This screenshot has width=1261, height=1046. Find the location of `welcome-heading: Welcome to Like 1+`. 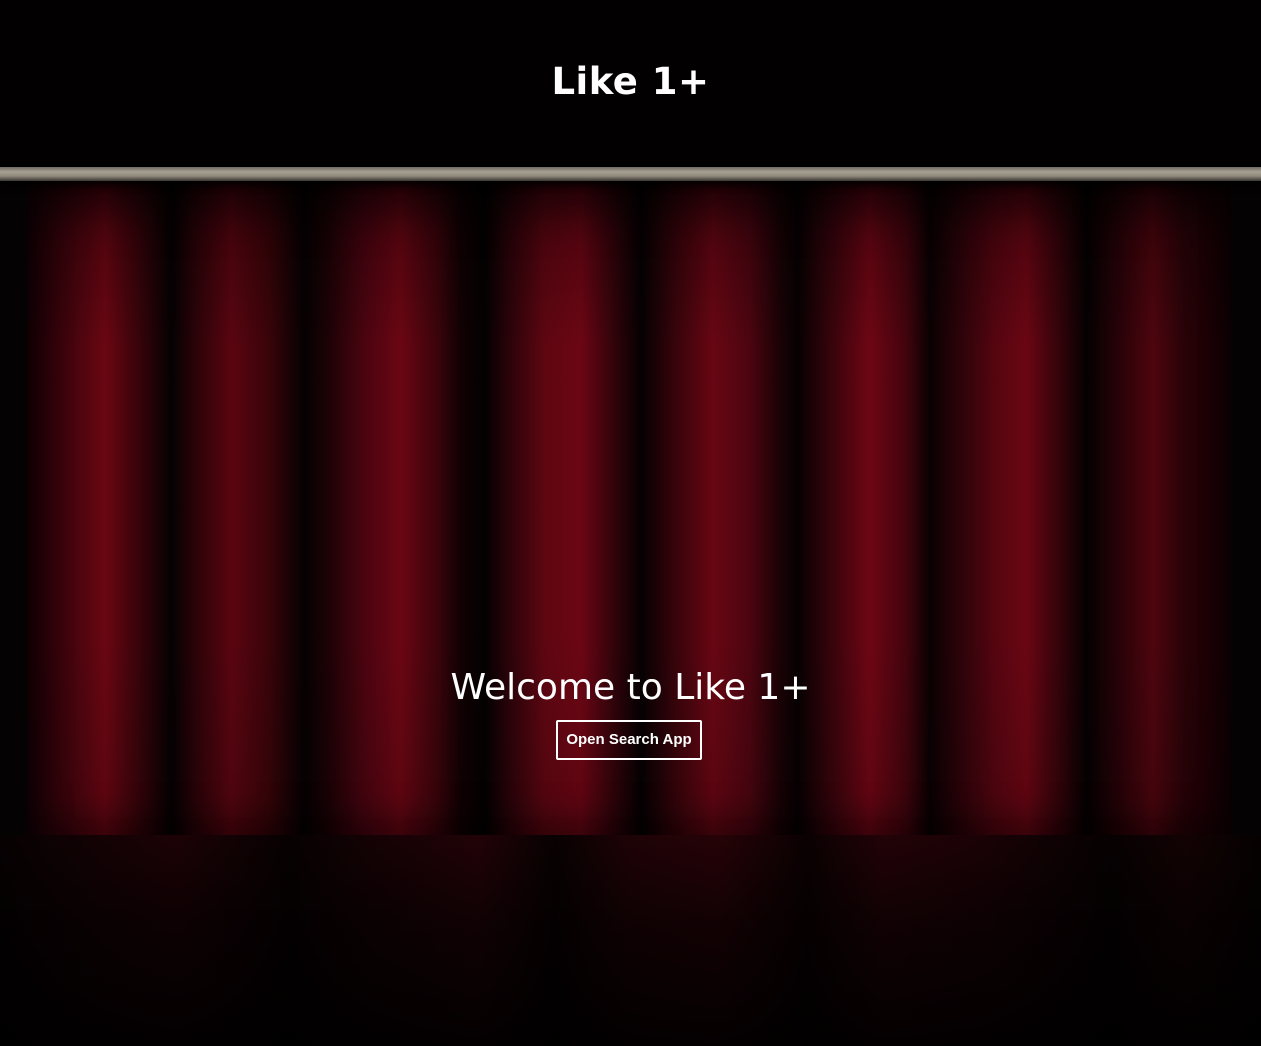

welcome-heading: Welcome to Like 1+ is located at coordinates (630, 687).